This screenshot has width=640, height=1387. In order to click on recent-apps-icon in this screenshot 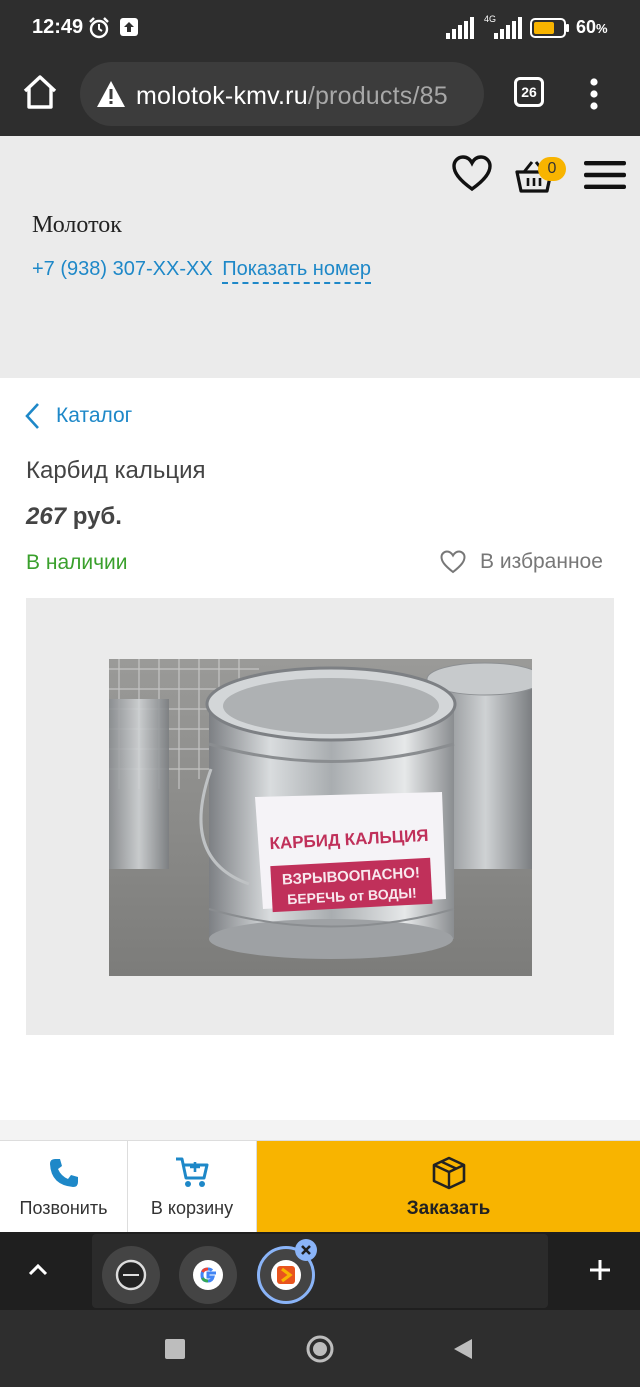, I will do `click(175, 1349)`.